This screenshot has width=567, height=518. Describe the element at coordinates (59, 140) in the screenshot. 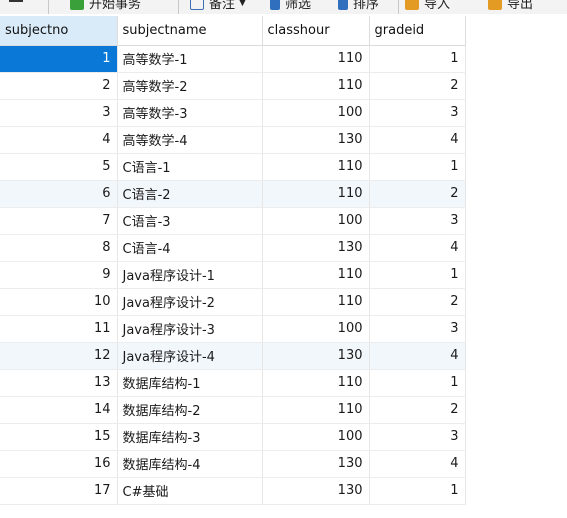

I see `cell-subjectno: 4` at that location.